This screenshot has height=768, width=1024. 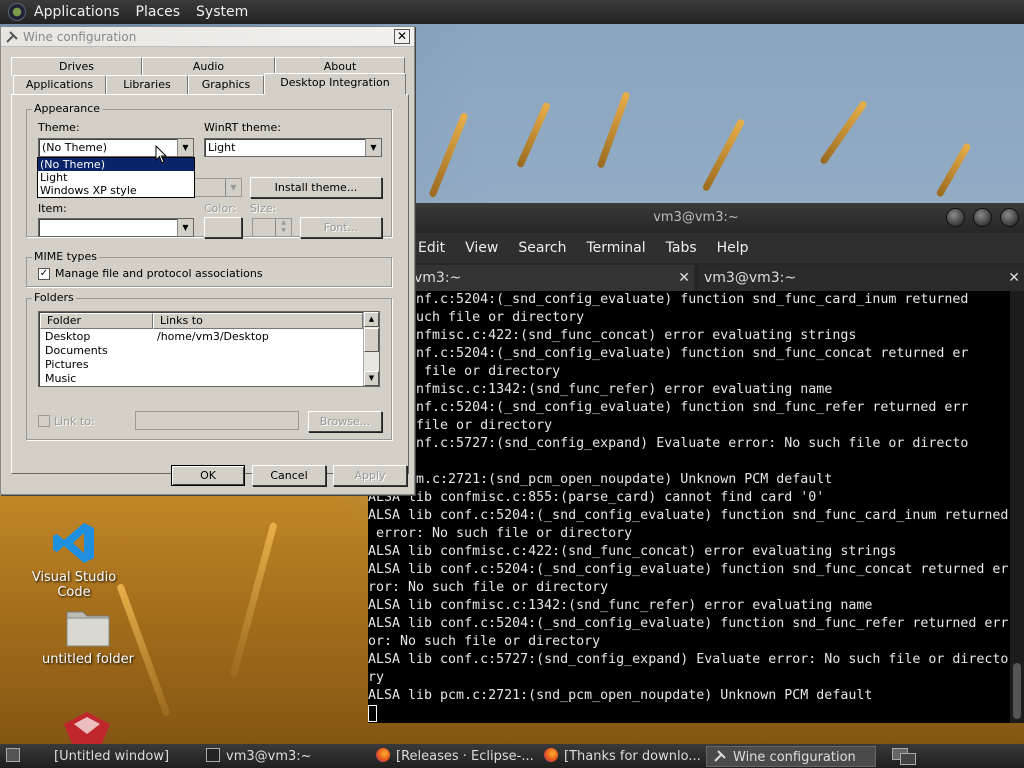 I want to click on folder-name: Documents, so click(x=76, y=350).